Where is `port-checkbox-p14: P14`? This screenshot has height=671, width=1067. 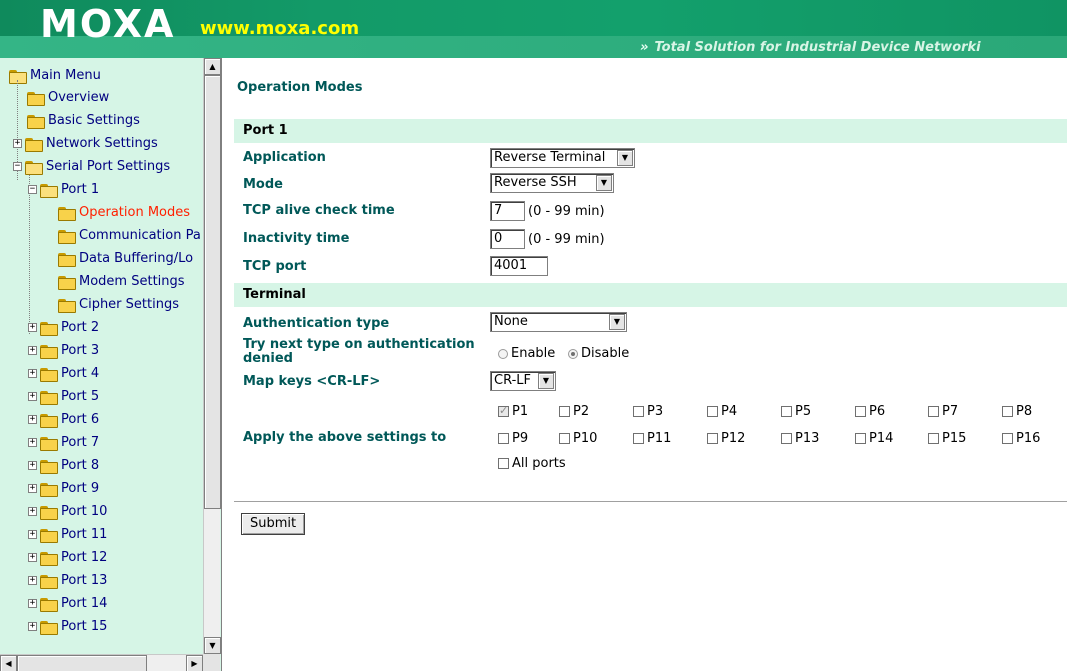 port-checkbox-p14: P14 is located at coordinates (874, 438).